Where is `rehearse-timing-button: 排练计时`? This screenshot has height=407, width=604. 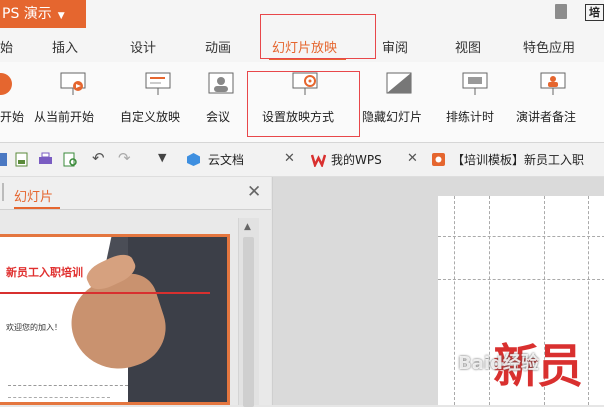 rehearse-timing-button: 排练计时 is located at coordinates (477, 98).